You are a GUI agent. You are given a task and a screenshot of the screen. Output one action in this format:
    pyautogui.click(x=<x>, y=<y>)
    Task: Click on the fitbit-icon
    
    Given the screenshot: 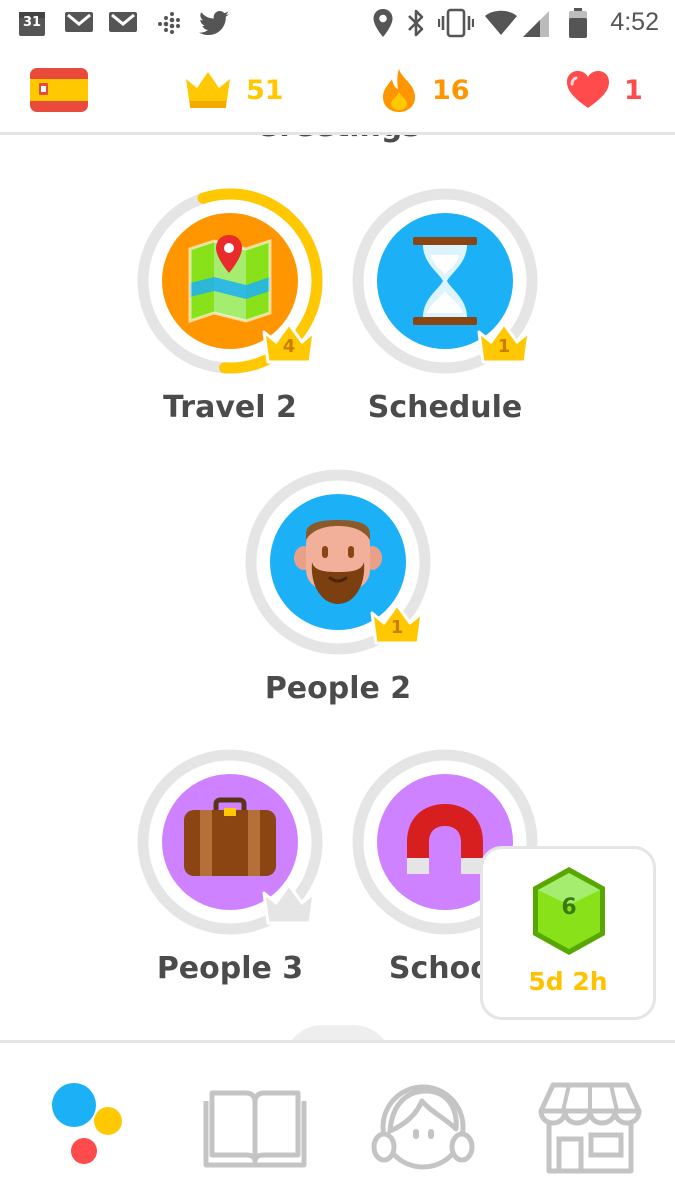 What is the action you would take?
    pyautogui.click(x=169, y=23)
    